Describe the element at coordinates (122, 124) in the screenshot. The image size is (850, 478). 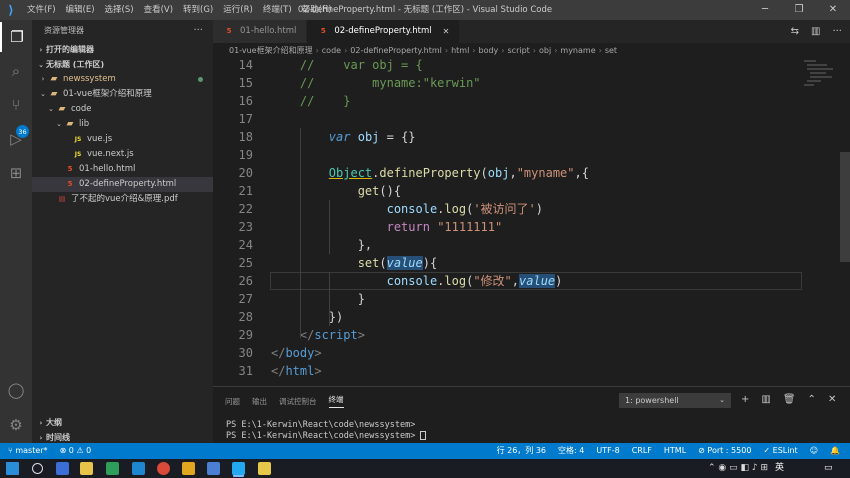
I see `tree-item: ⌄ ▰ lib` at that location.